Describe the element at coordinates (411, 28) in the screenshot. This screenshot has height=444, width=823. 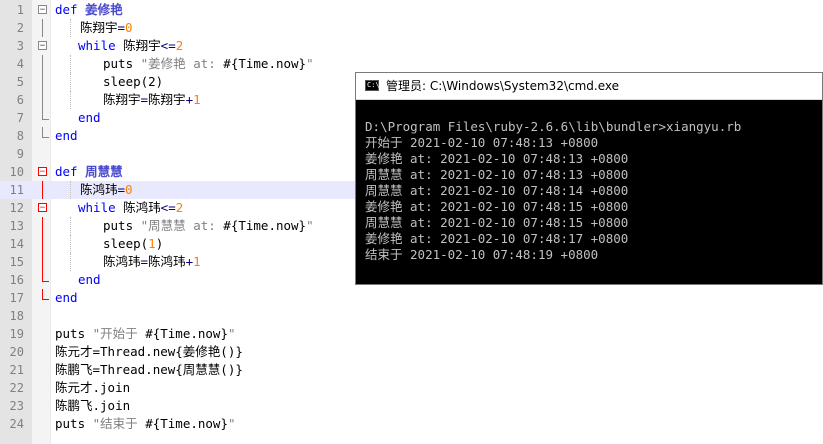
I see `code-line: 2 陈翔宇=0` at that location.